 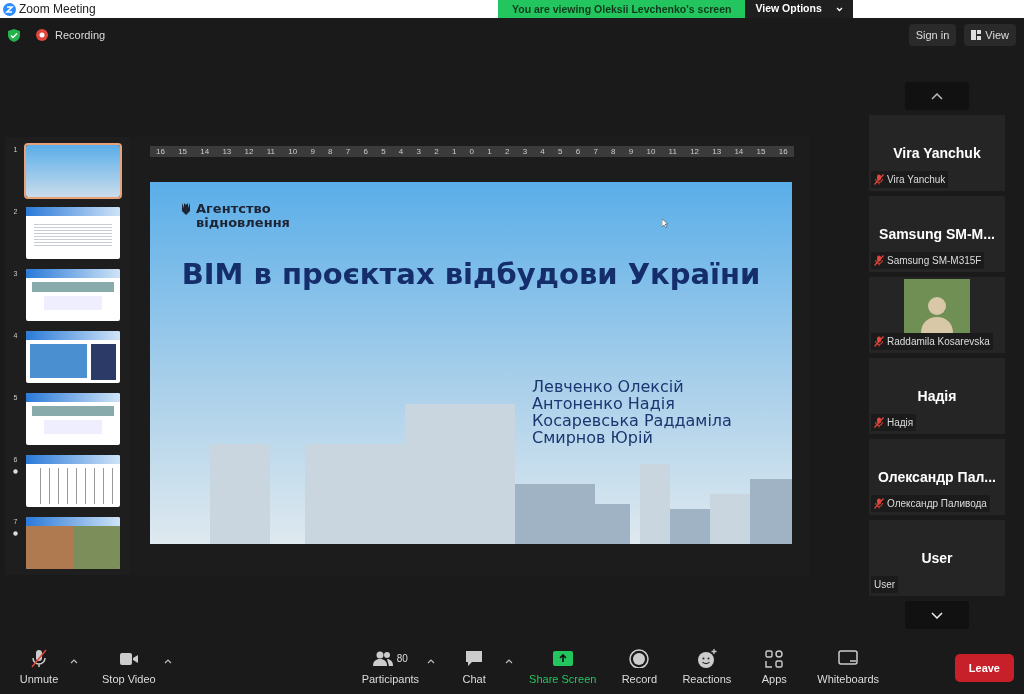 What do you see at coordinates (774, 658) in the screenshot?
I see `apps-icon` at bounding box center [774, 658].